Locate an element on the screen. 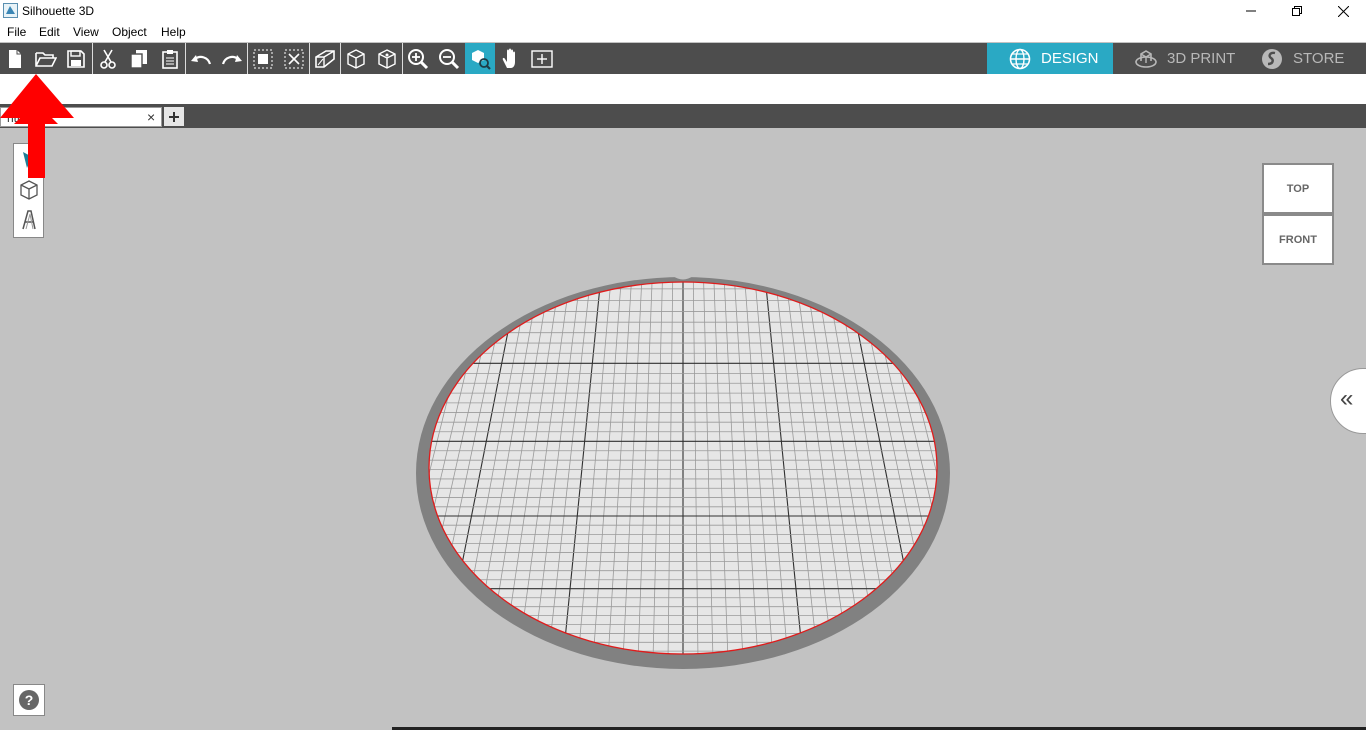  menu-object: Object is located at coordinates (129, 32).